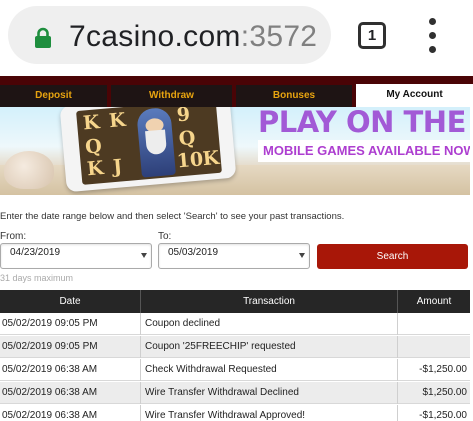  I want to click on cell-transaction: Wire Transfer Withdrawal Approved!, so click(225, 415).